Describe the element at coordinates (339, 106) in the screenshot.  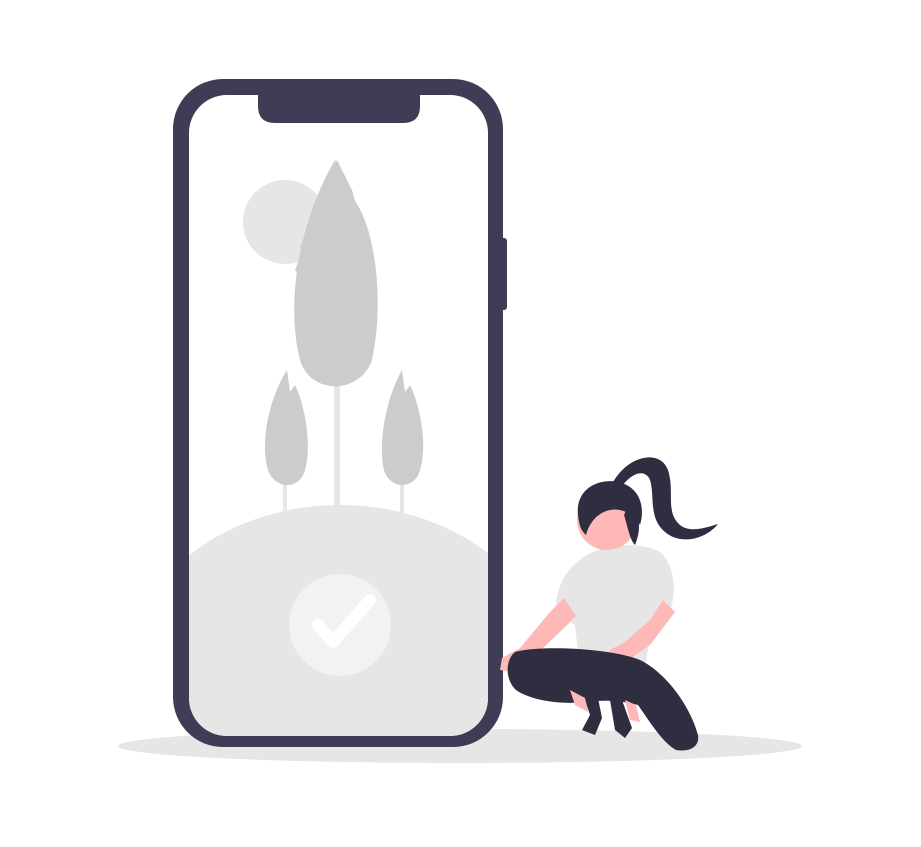
I see `phone-notch` at that location.